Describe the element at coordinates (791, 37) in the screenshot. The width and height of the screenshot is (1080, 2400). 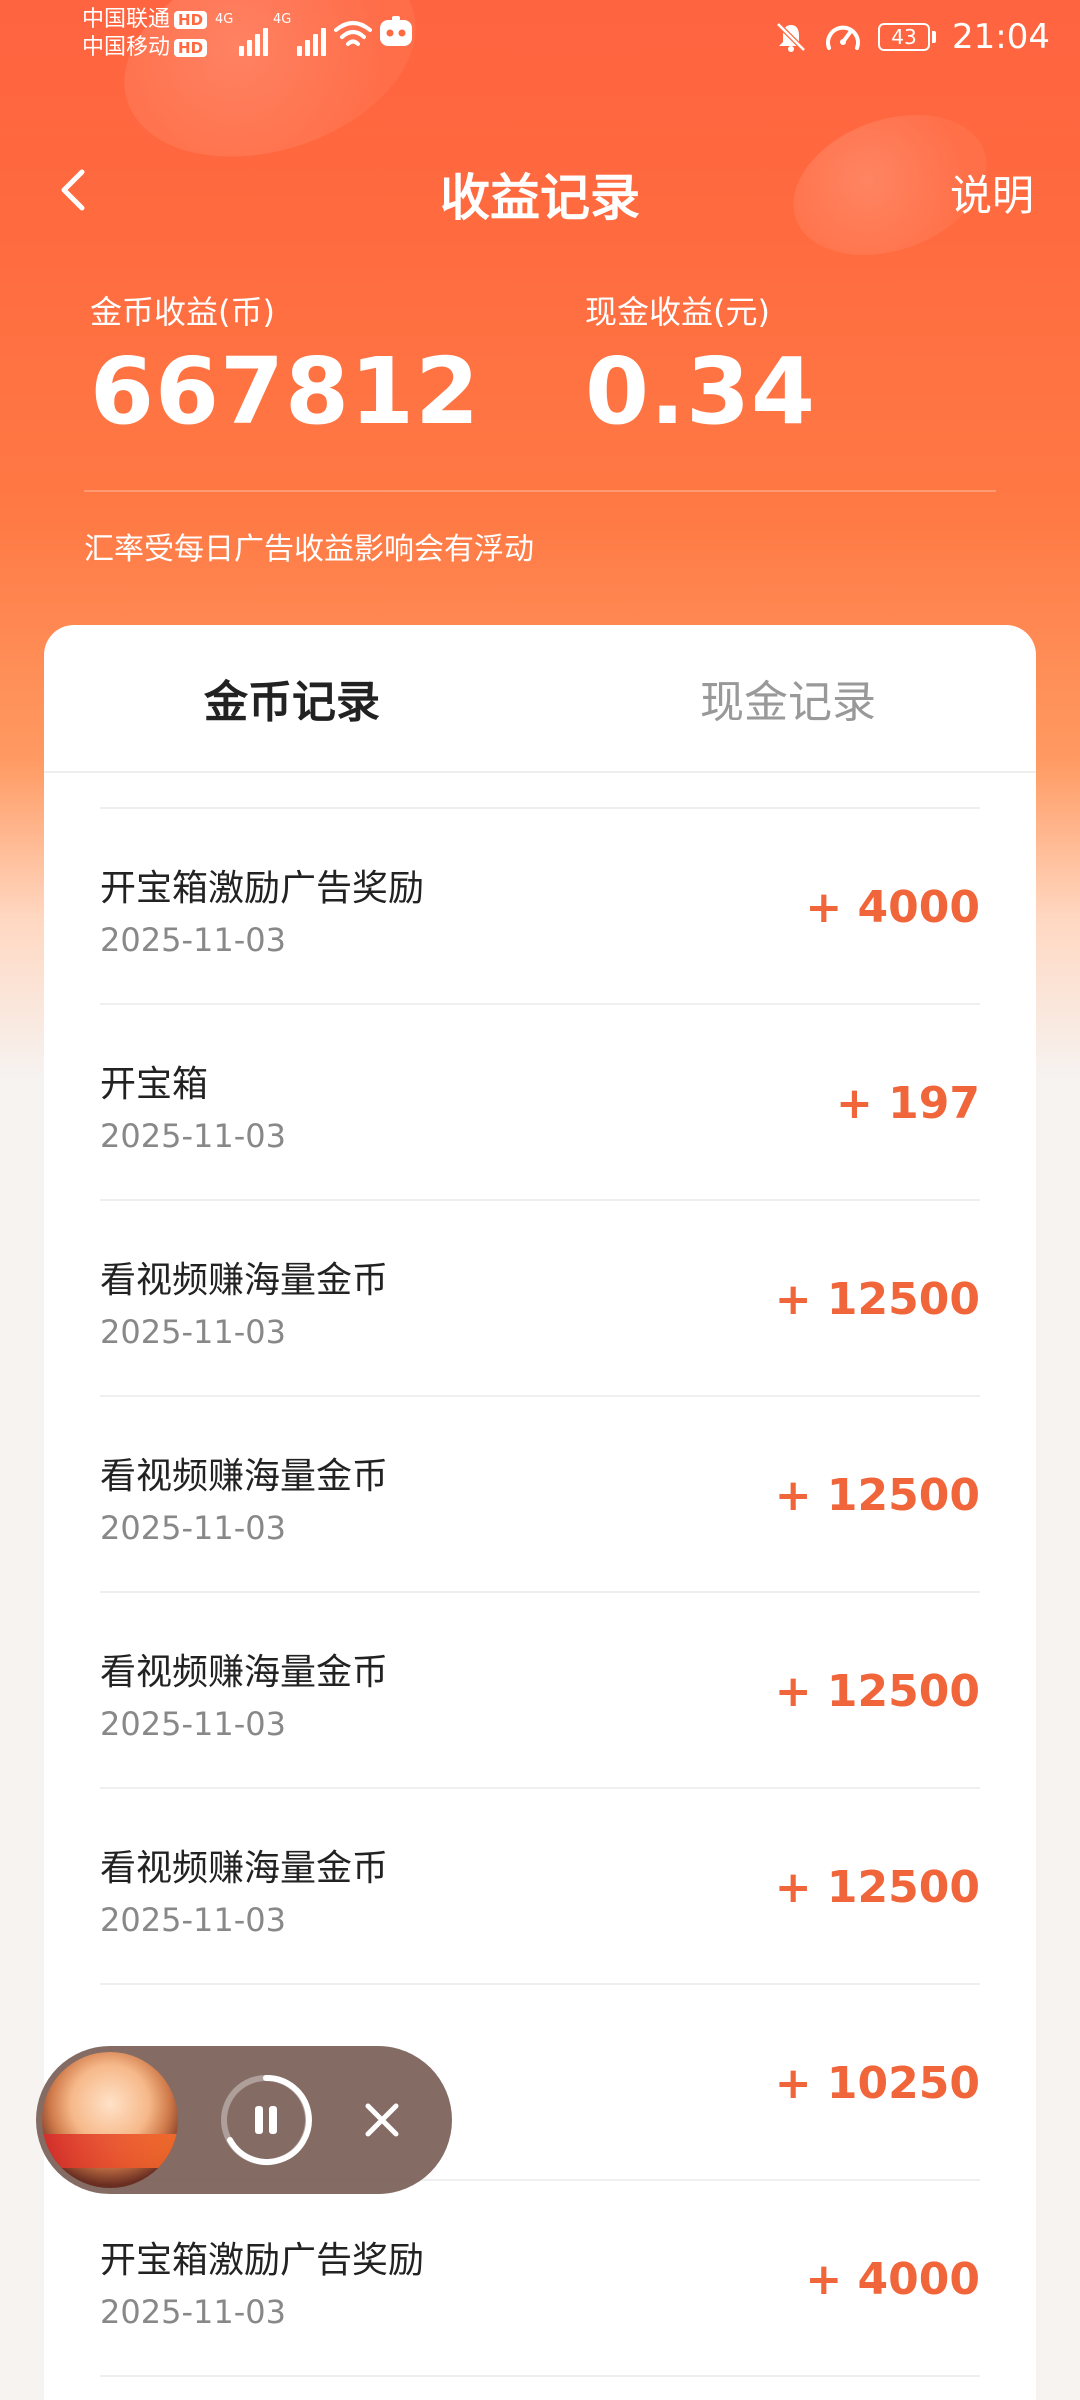
I see `bell-off-icon` at that location.